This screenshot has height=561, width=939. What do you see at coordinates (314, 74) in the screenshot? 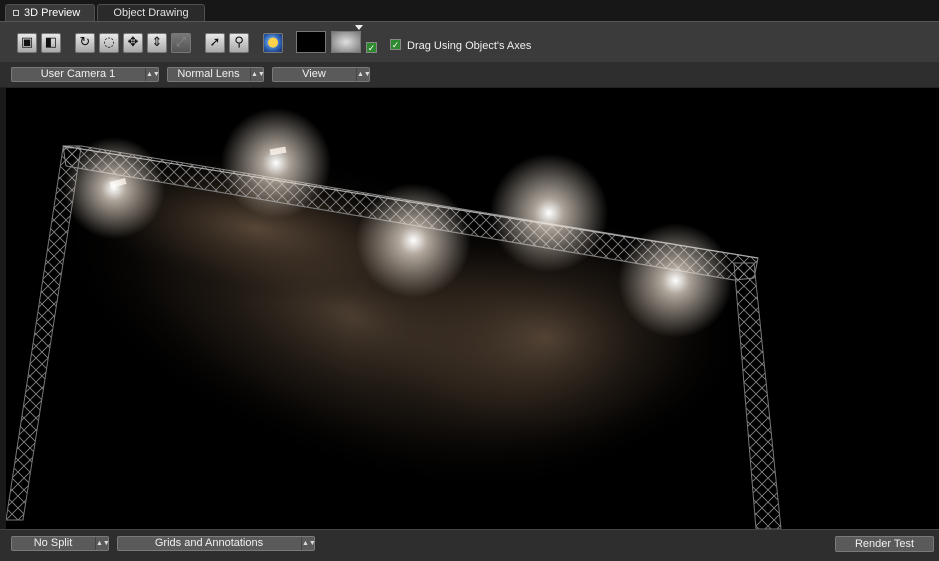
I see `view-select-value: View` at bounding box center [314, 74].